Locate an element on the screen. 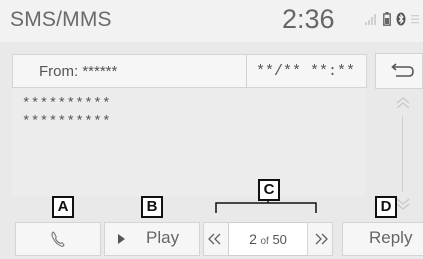  scroll-up-icon is located at coordinates (403, 104).